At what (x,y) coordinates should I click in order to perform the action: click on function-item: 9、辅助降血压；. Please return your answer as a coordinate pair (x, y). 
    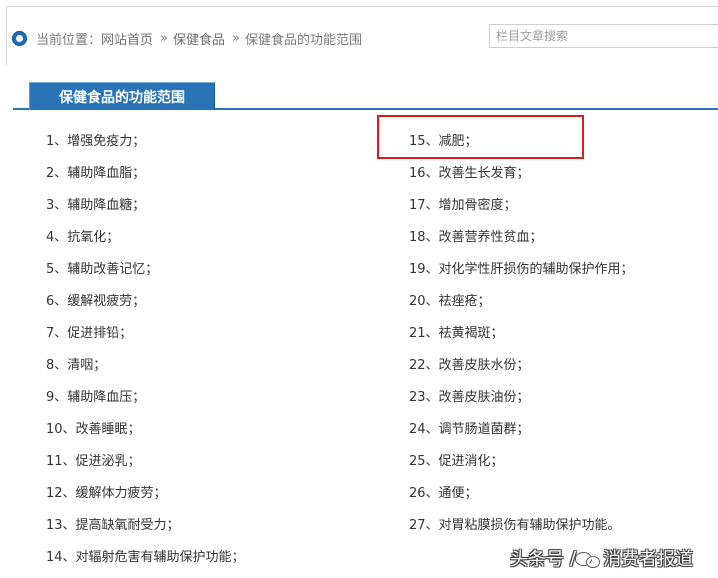
    Looking at the image, I should click on (96, 397).